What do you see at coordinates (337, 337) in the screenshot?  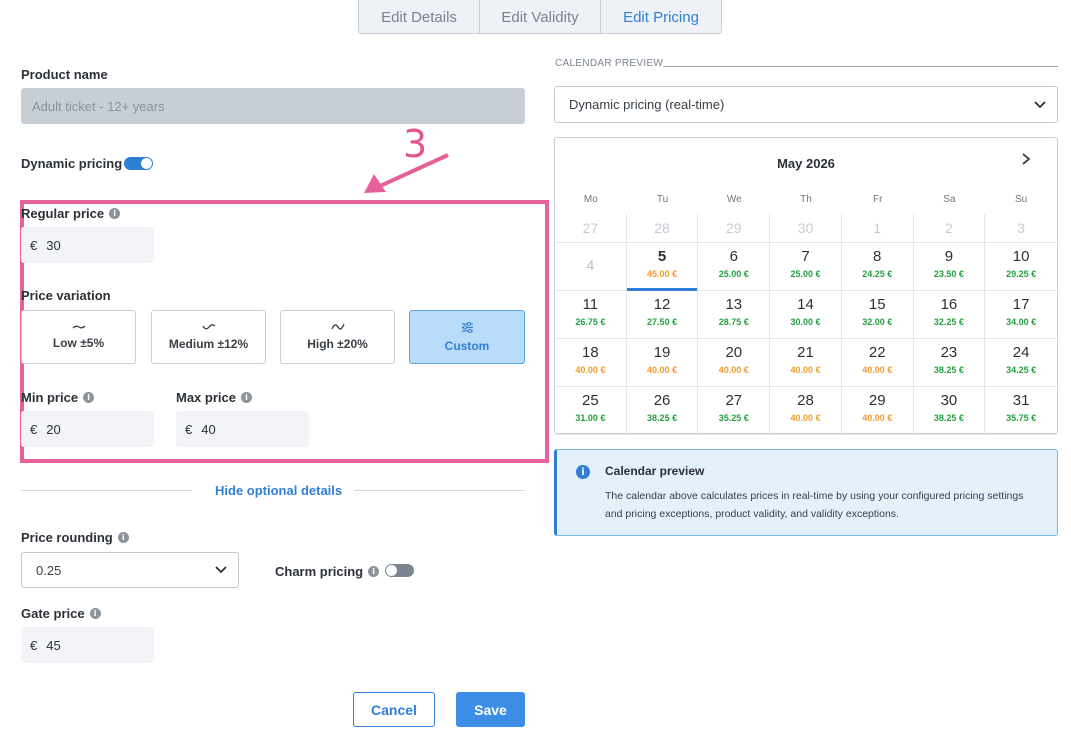 I see `variation-high-button: High ±20%` at bounding box center [337, 337].